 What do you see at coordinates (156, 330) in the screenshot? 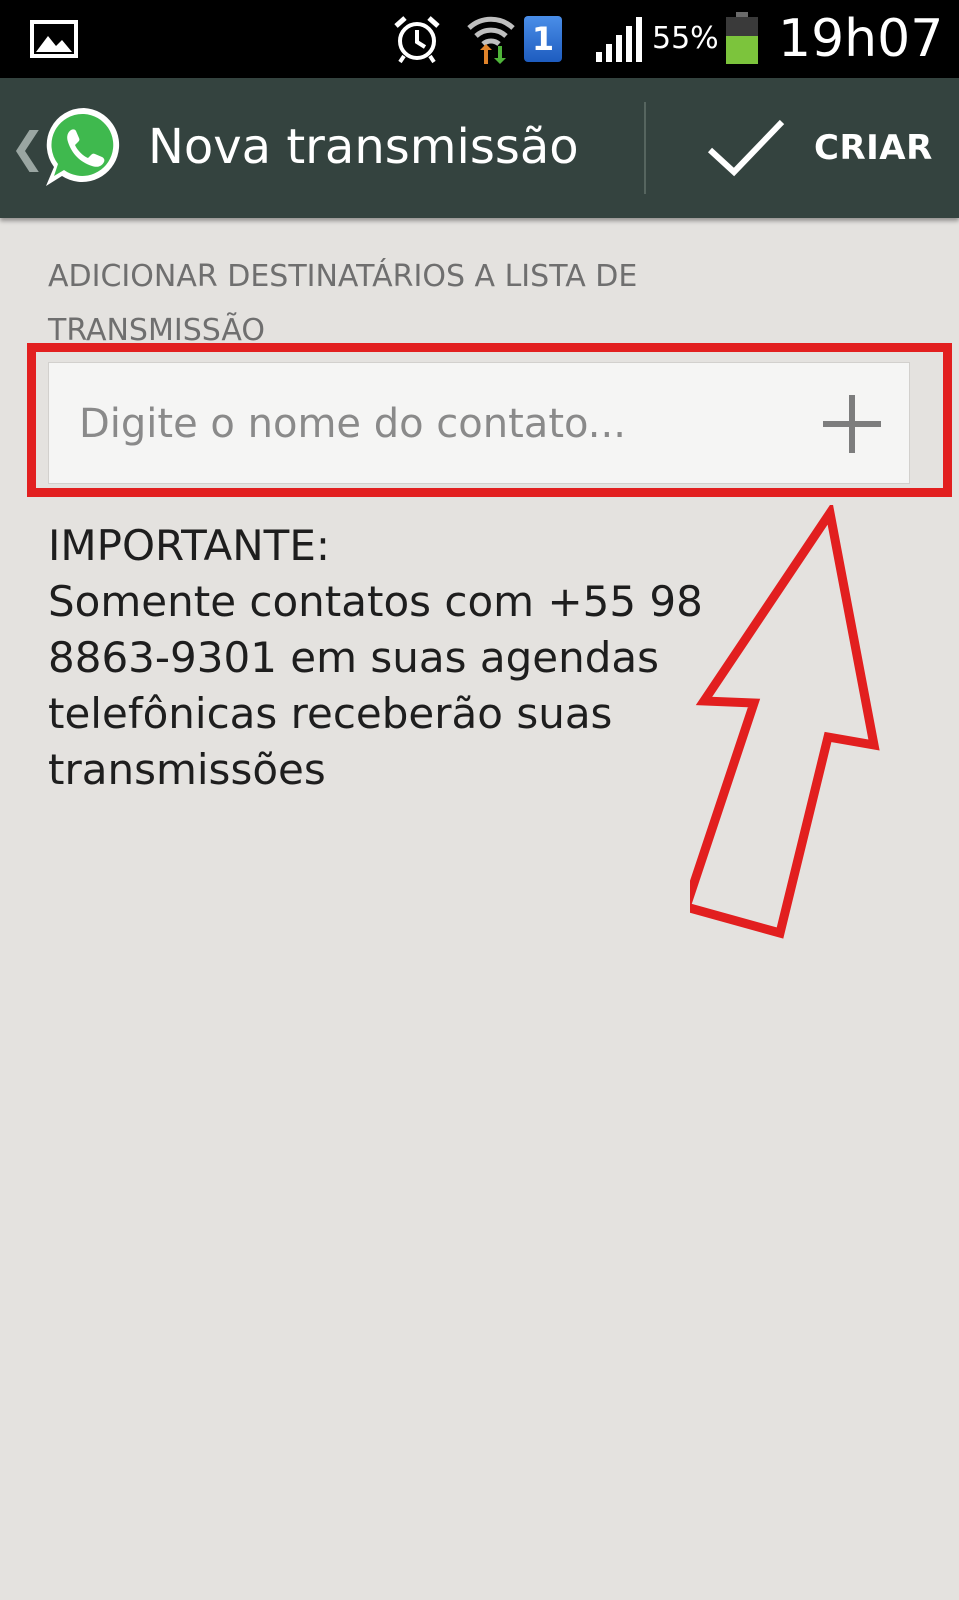
I see `section-label-line: TRANSMISSÃO` at bounding box center [156, 330].